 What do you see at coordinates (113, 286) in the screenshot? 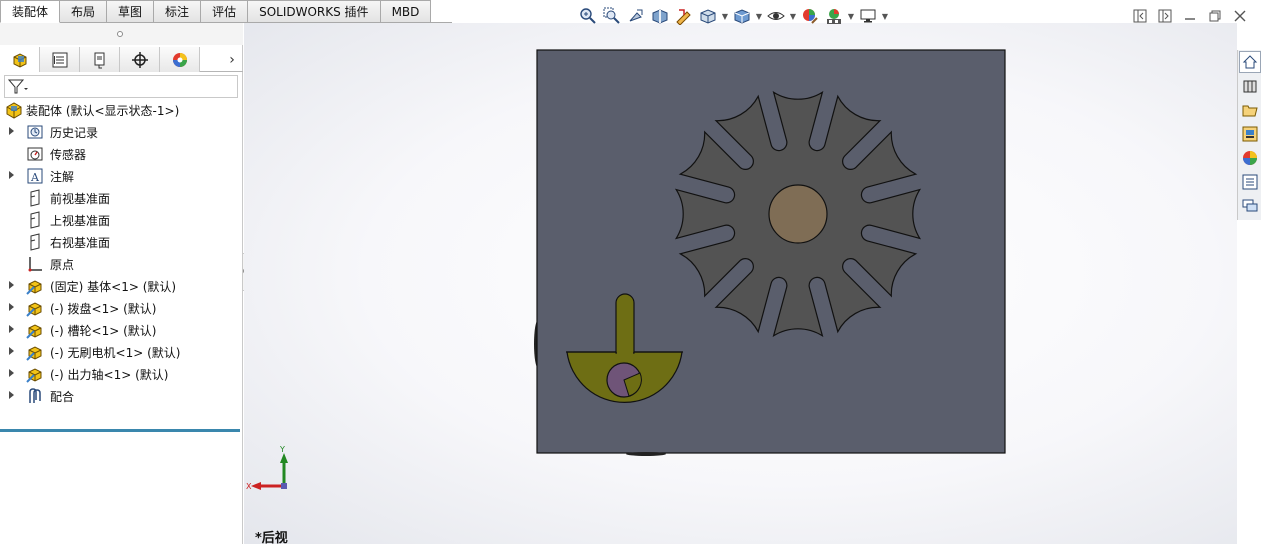
I see `tree-item-label: (固定) 基体<1> (默认)` at bounding box center [113, 286].